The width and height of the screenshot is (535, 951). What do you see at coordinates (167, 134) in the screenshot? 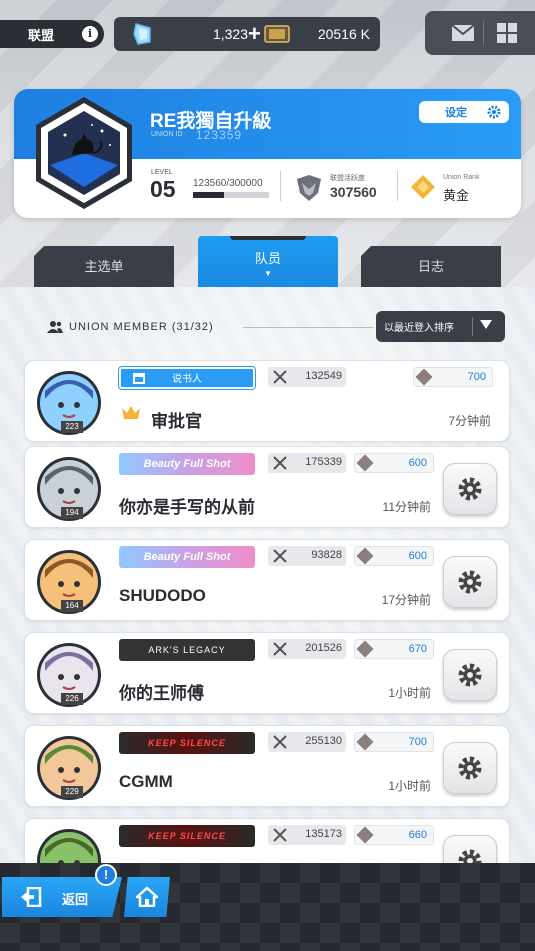
I see `union-id-label: UNION ID` at bounding box center [167, 134].